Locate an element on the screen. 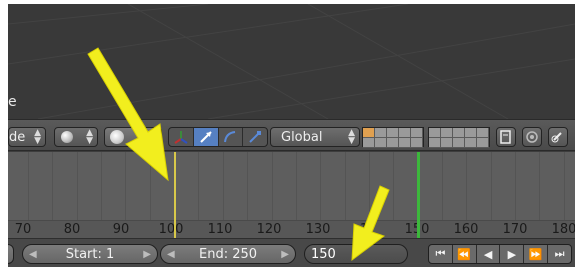  tick-label: 110 is located at coordinates (220, 229).